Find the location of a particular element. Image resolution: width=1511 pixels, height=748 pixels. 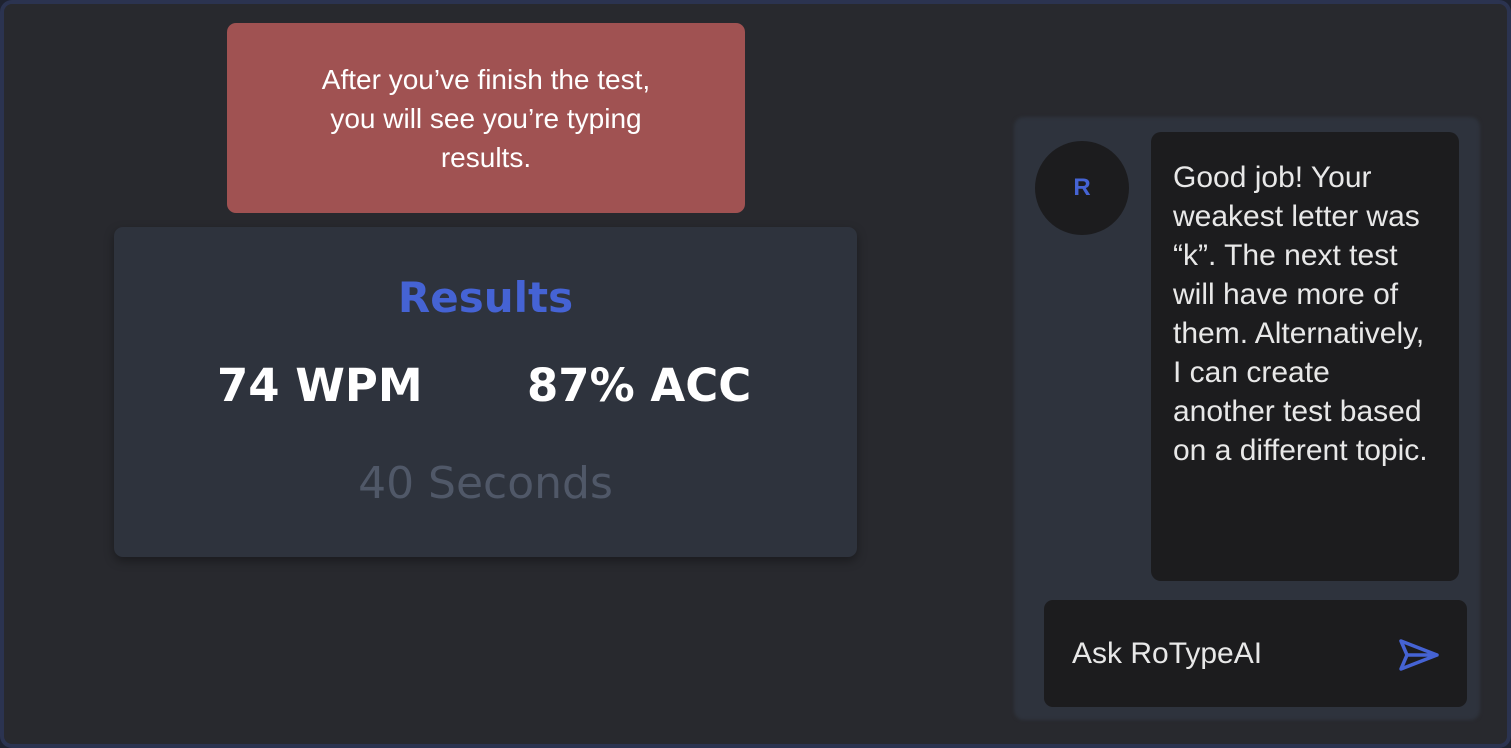

accuracy-stat: 87% ACC is located at coordinates (639, 385).